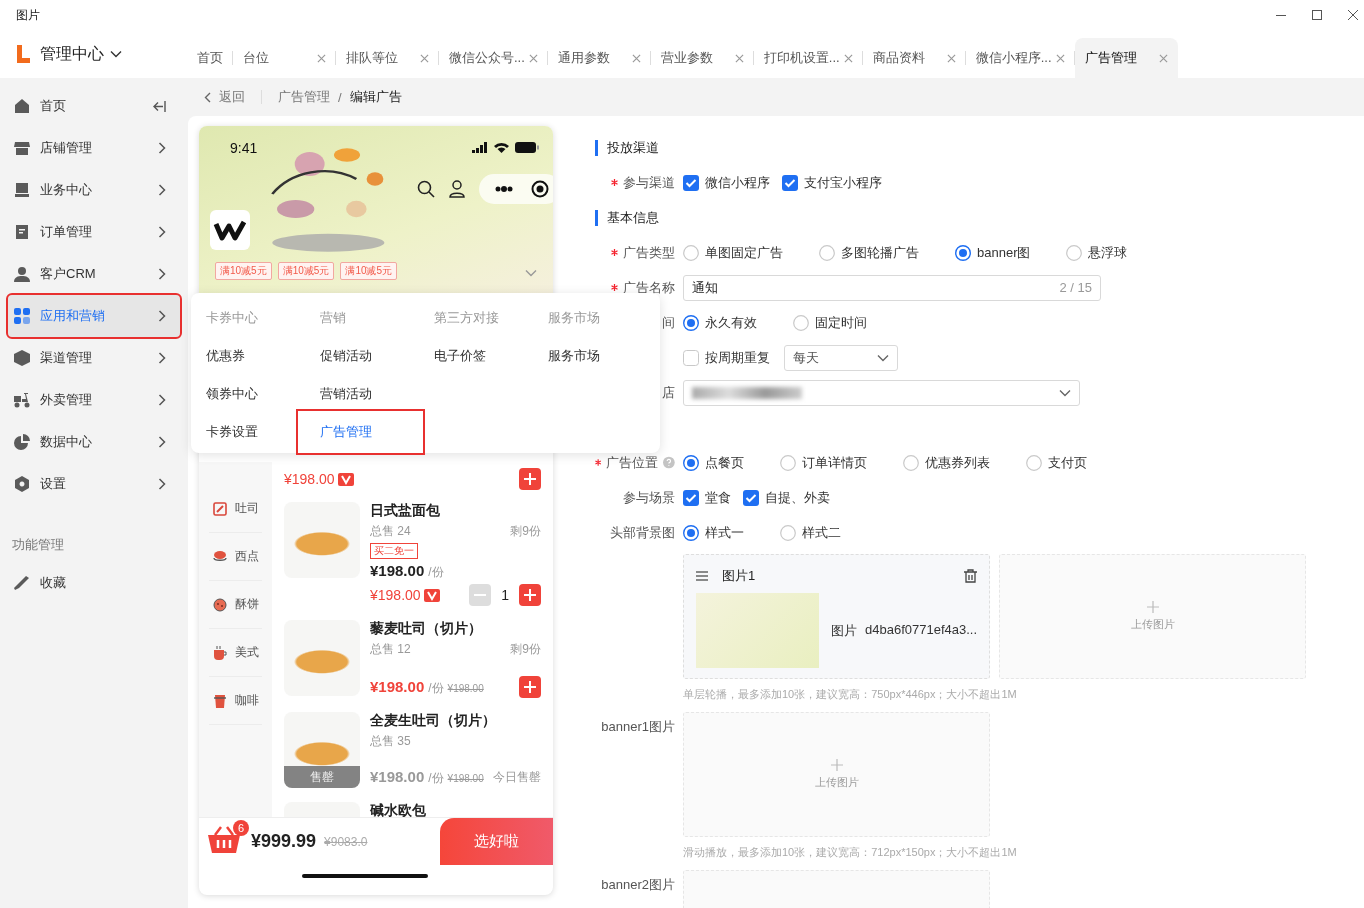  I want to click on cup-icon, so click(219, 652).